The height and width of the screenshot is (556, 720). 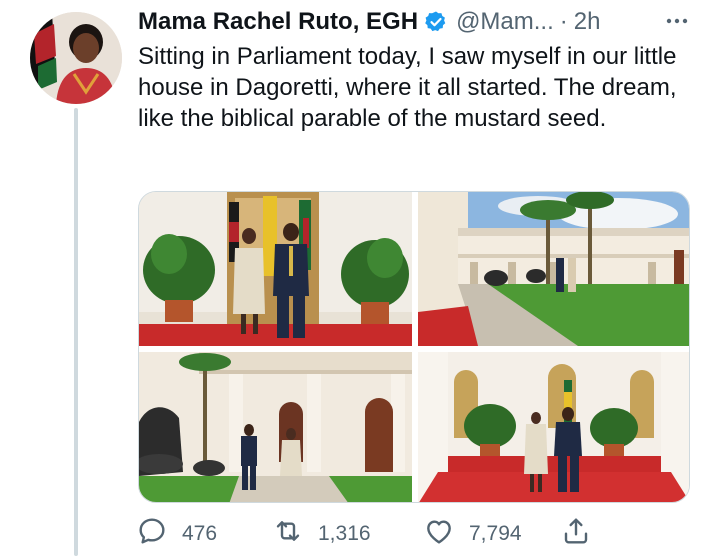 I want to click on like-button: 7,794, so click(x=472, y=534).